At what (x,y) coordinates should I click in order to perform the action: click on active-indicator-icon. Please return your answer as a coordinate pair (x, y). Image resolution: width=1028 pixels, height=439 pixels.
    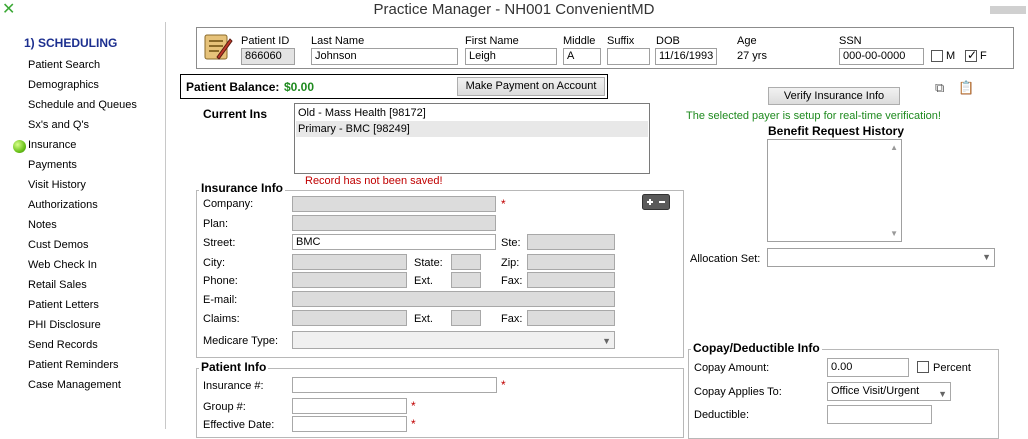
    Looking at the image, I should click on (19, 146).